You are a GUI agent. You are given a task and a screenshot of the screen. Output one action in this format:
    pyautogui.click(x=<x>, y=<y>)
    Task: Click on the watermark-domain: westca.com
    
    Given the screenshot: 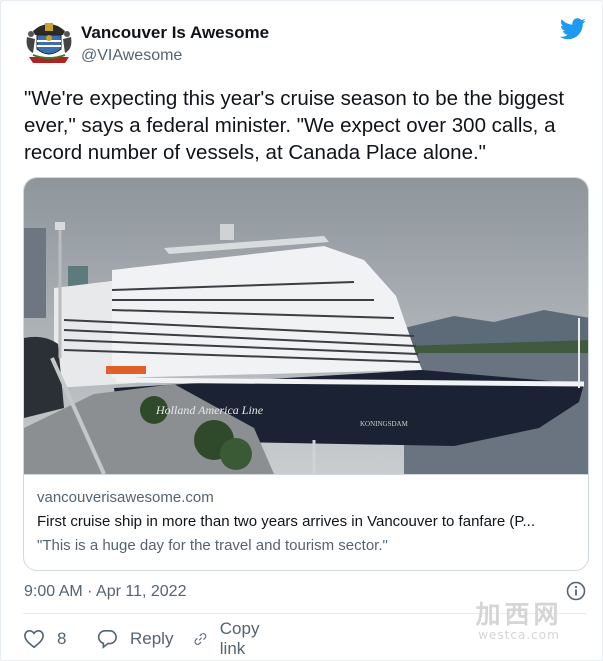 What is the action you would take?
    pyautogui.click(x=519, y=635)
    